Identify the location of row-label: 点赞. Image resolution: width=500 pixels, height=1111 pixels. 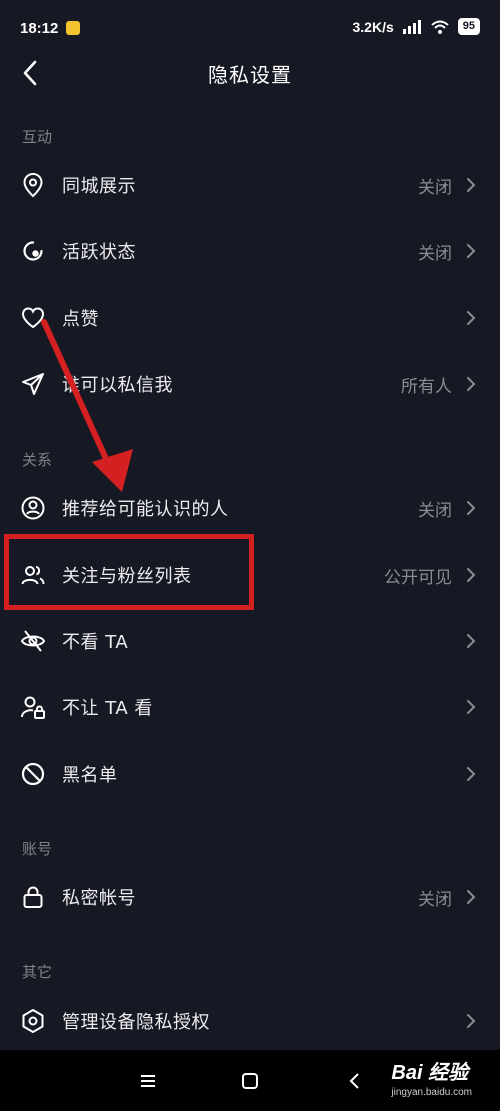
(80, 319).